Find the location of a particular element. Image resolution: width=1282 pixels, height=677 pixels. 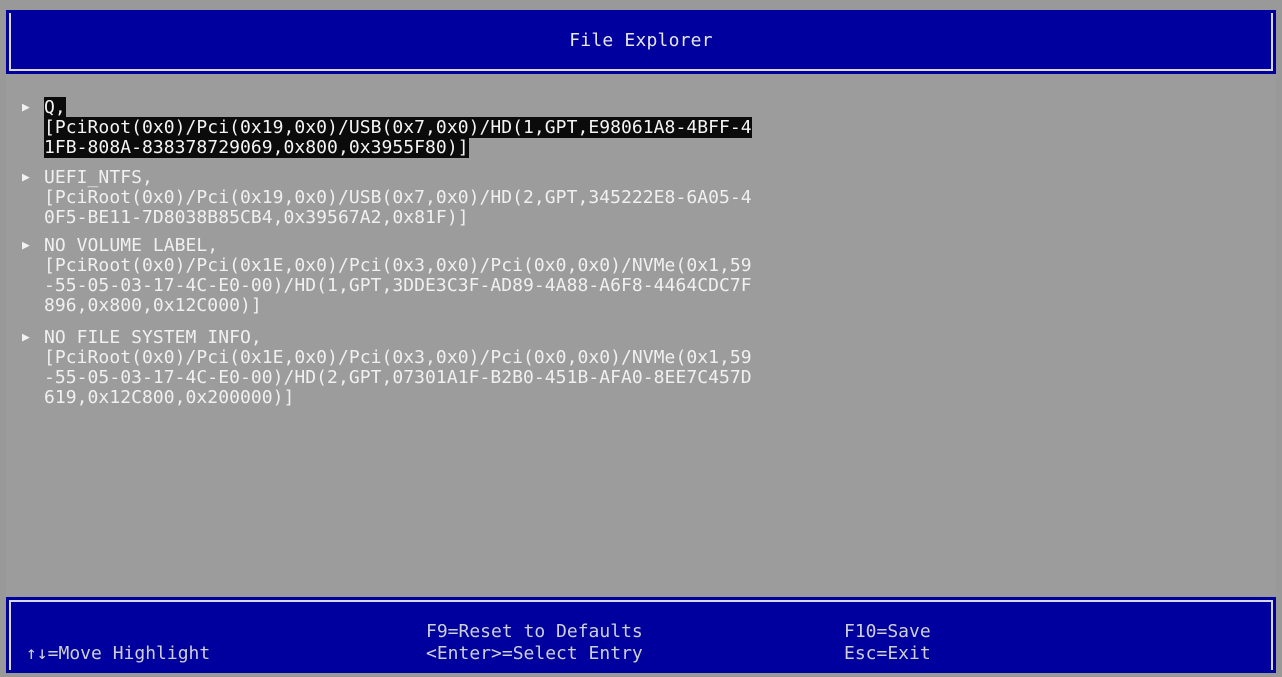

page-title: File Explorer is located at coordinates (641, 40).